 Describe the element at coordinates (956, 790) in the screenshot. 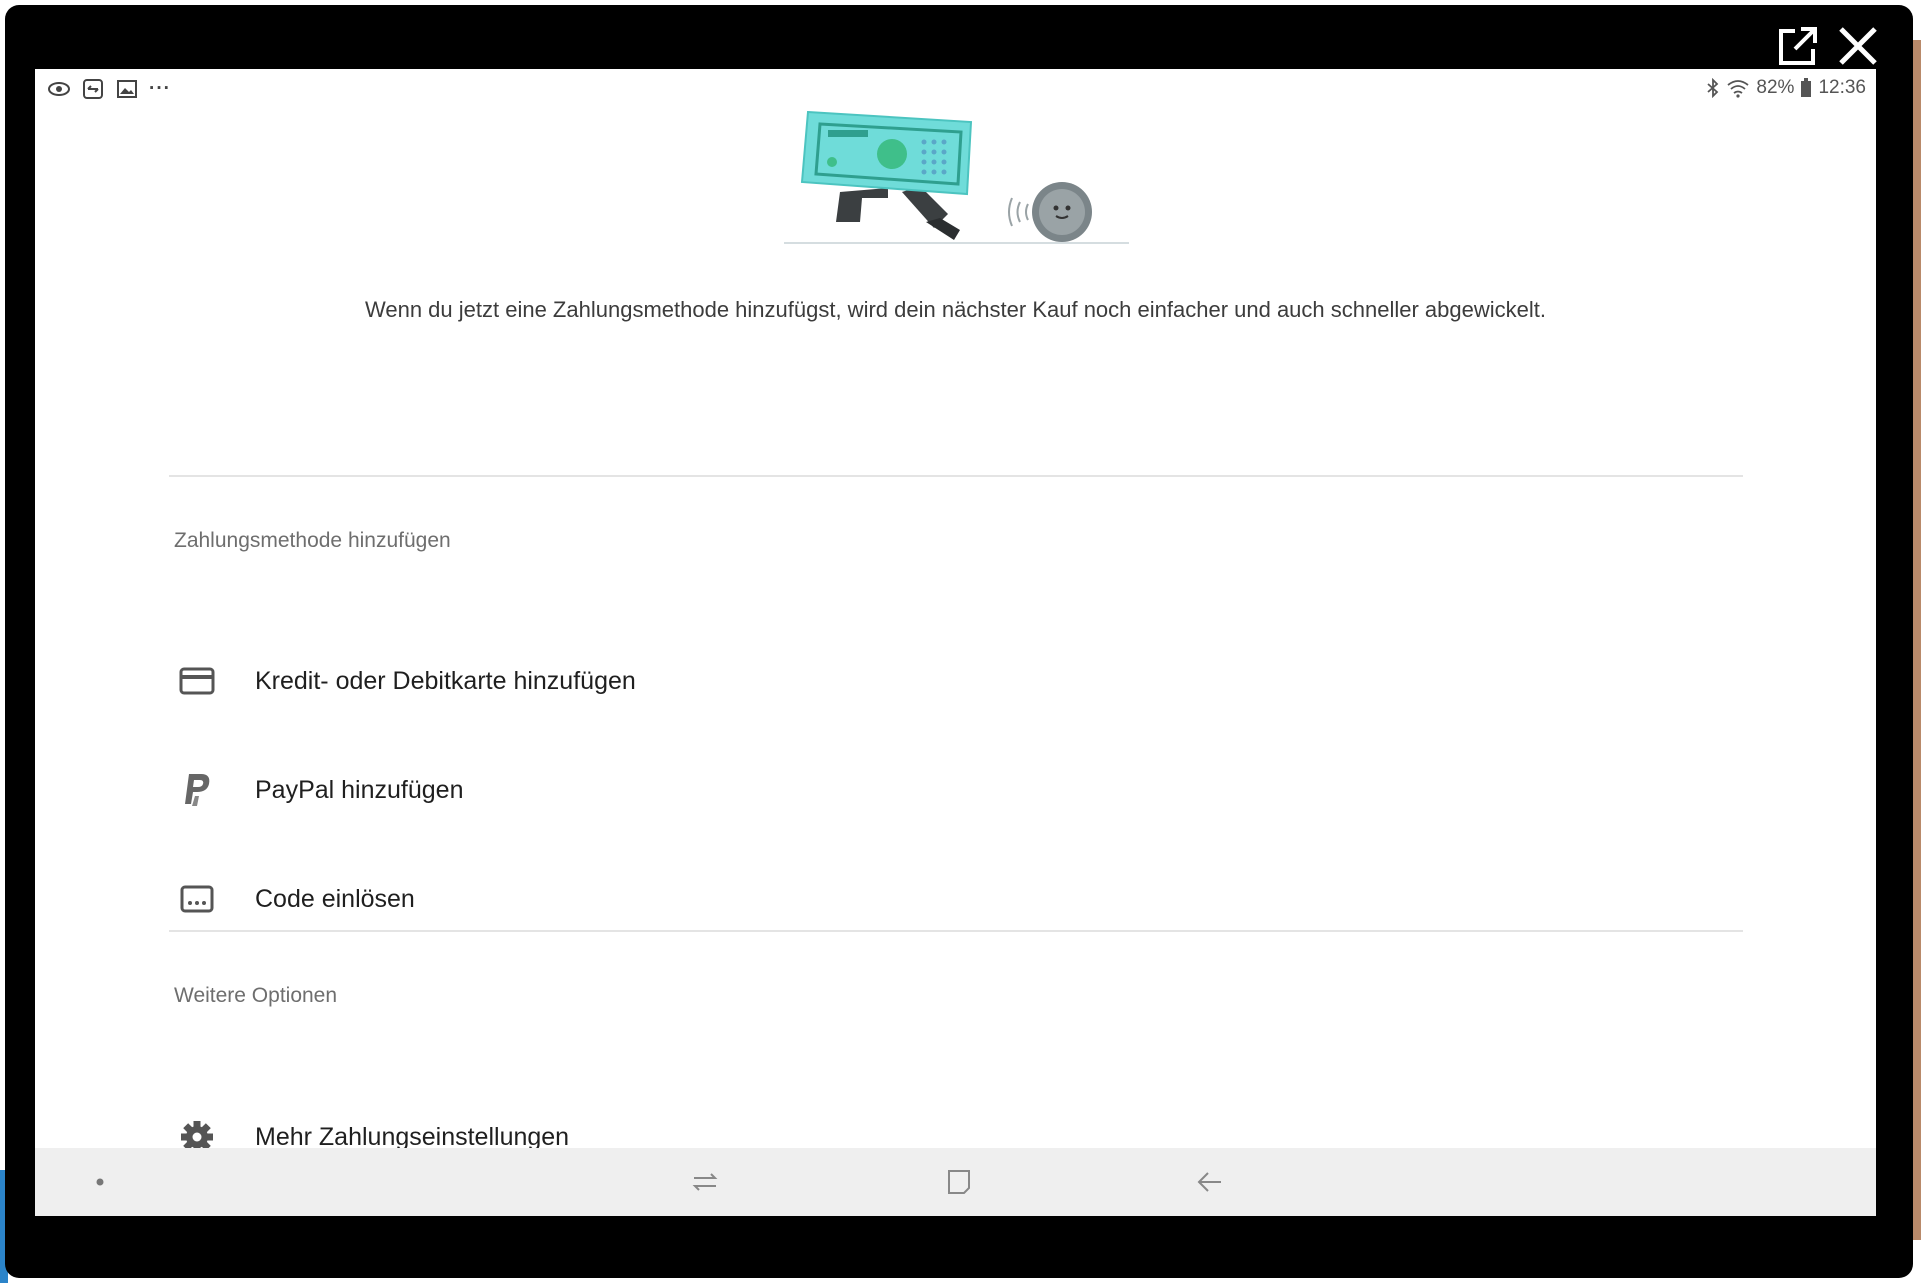

I see `add-paypal-item: PayPal hinzufügen` at that location.